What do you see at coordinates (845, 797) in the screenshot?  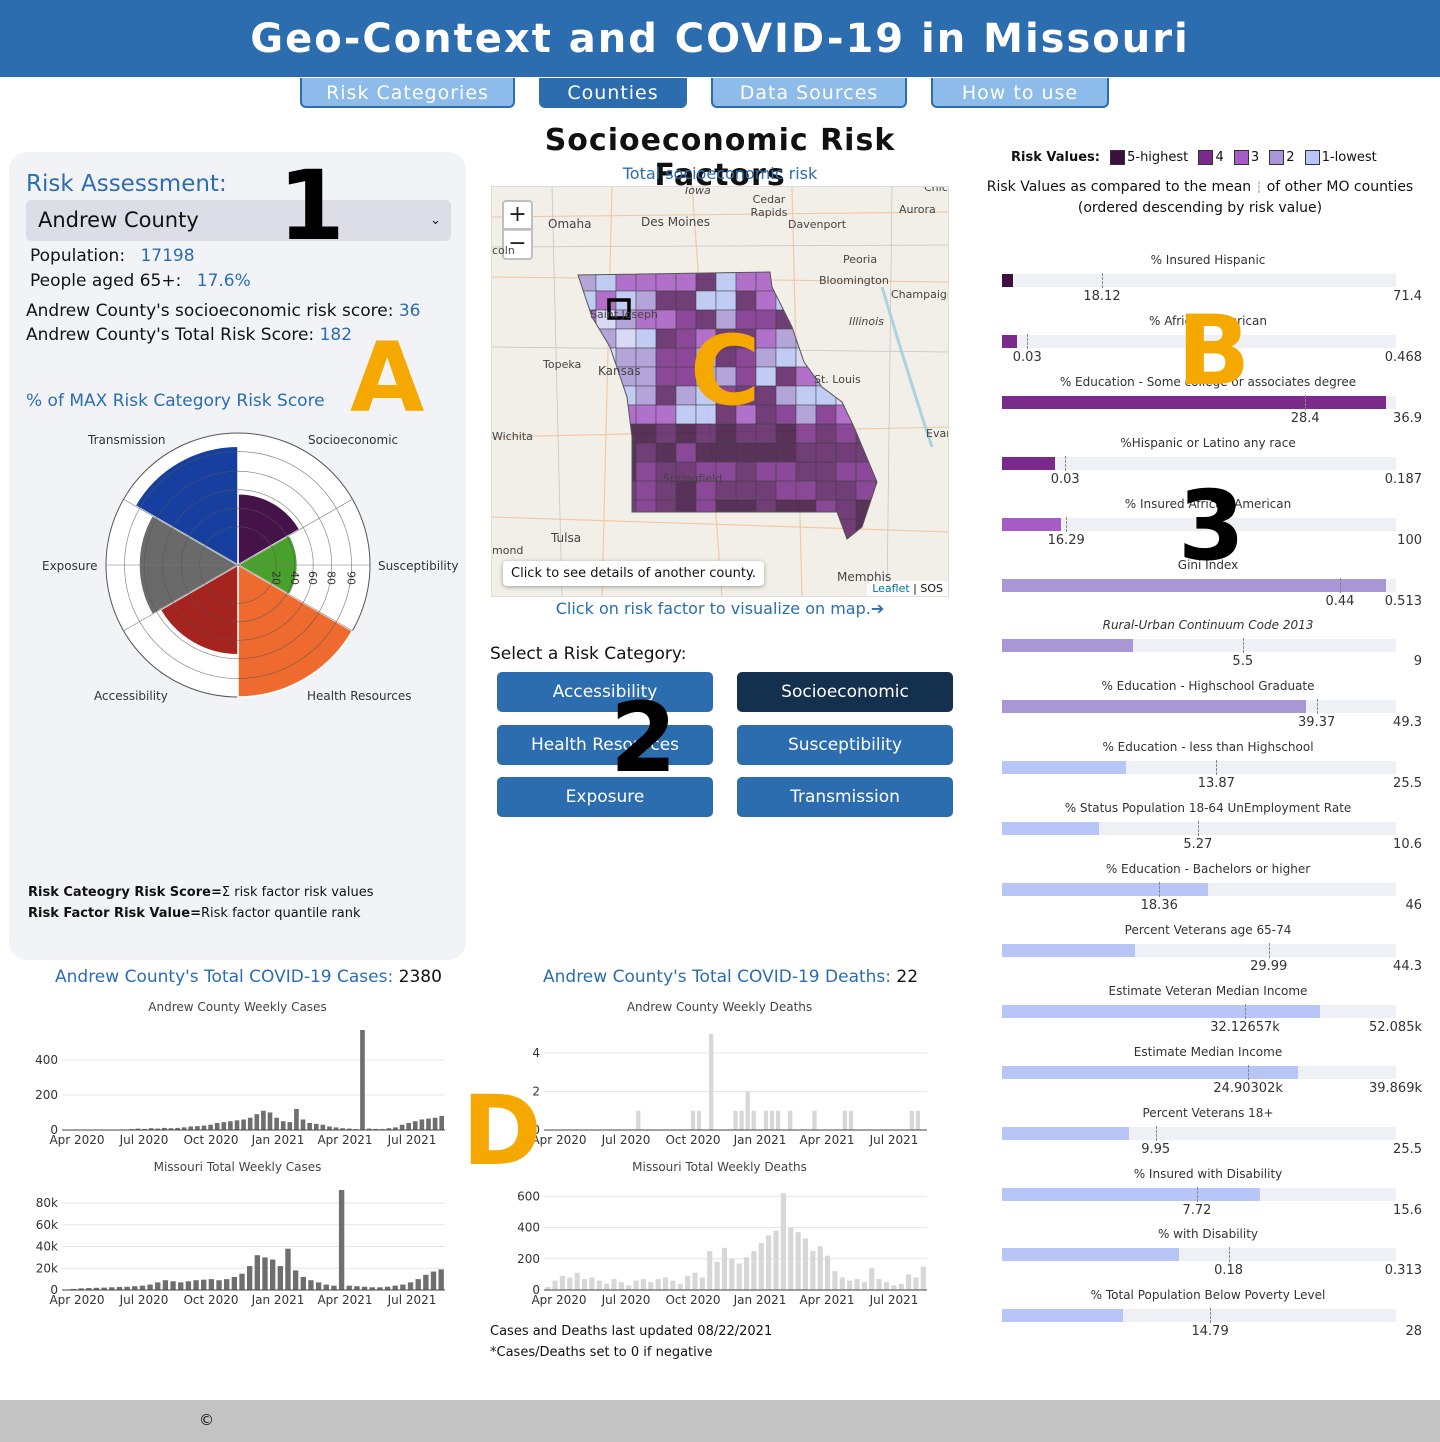 I see `category-button-transmission: Transmission` at bounding box center [845, 797].